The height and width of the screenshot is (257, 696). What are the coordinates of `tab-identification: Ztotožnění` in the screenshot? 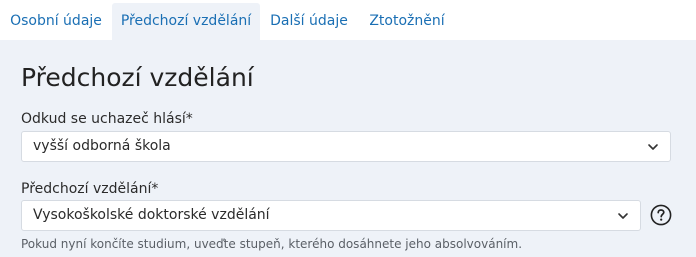 It's located at (407, 21).